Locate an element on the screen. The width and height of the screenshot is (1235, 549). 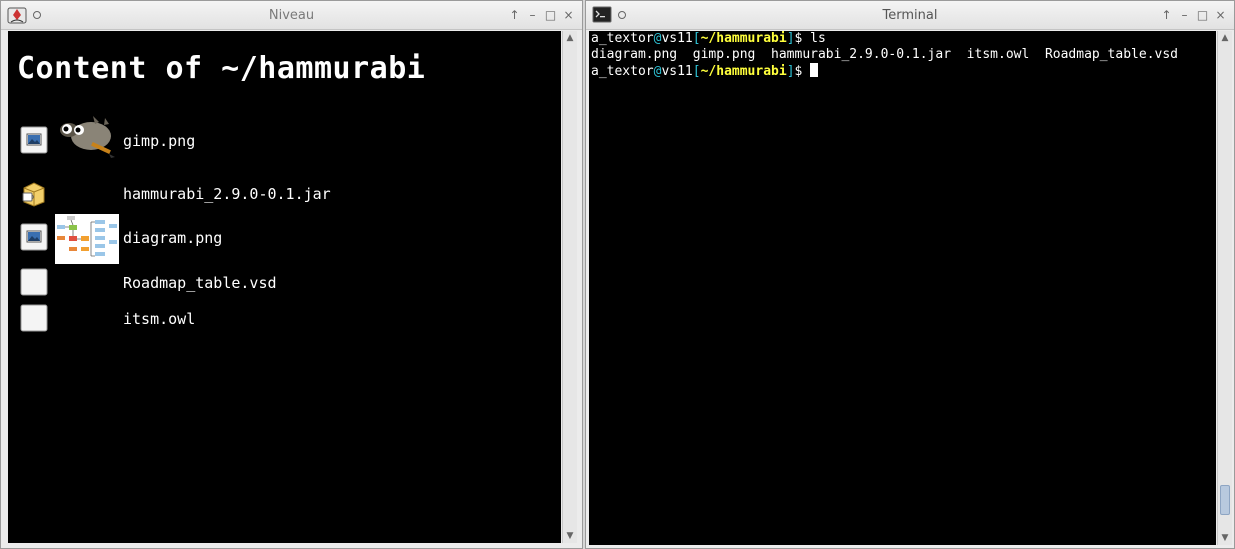
text-cursor is located at coordinates (814, 70).